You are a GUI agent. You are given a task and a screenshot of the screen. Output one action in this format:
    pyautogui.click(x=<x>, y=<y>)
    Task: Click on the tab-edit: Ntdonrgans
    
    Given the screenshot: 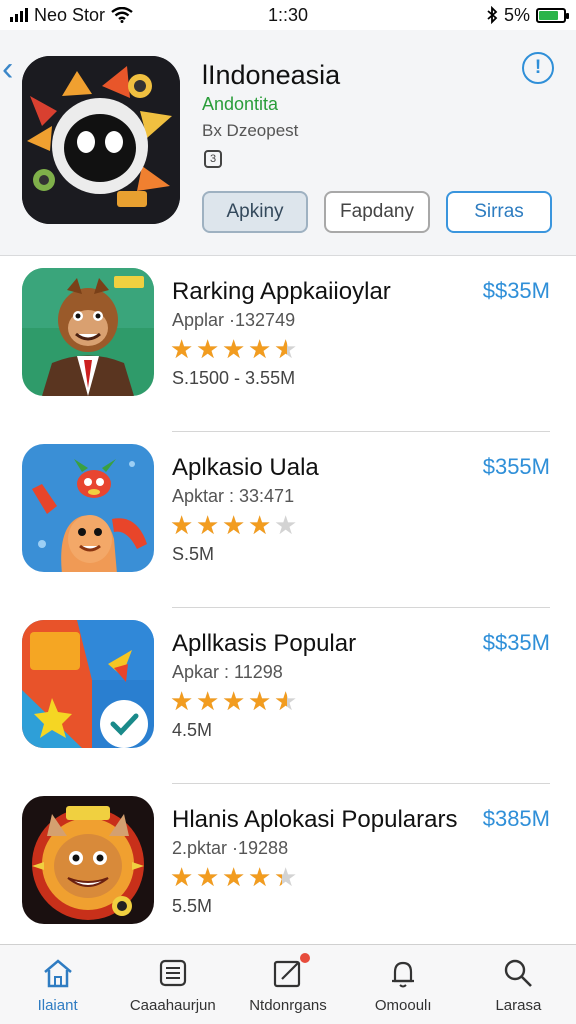 What is the action you would take?
    pyautogui.click(x=287, y=984)
    